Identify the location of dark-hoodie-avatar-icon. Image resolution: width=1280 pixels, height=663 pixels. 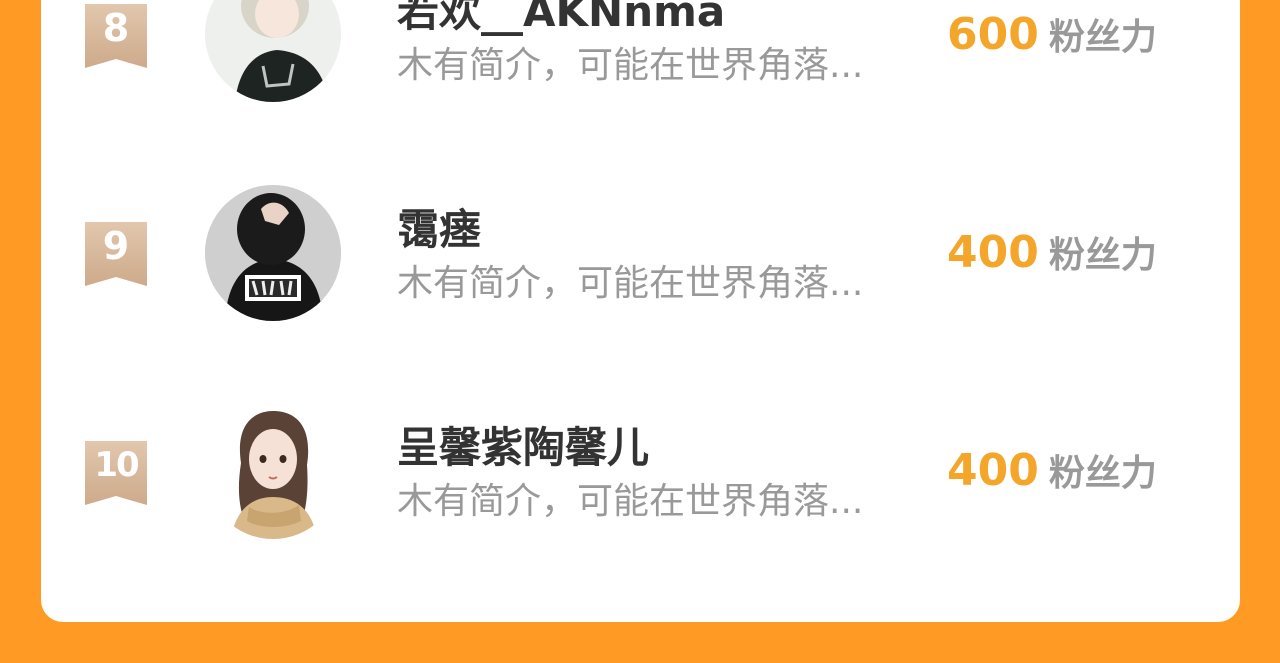
(273, 253).